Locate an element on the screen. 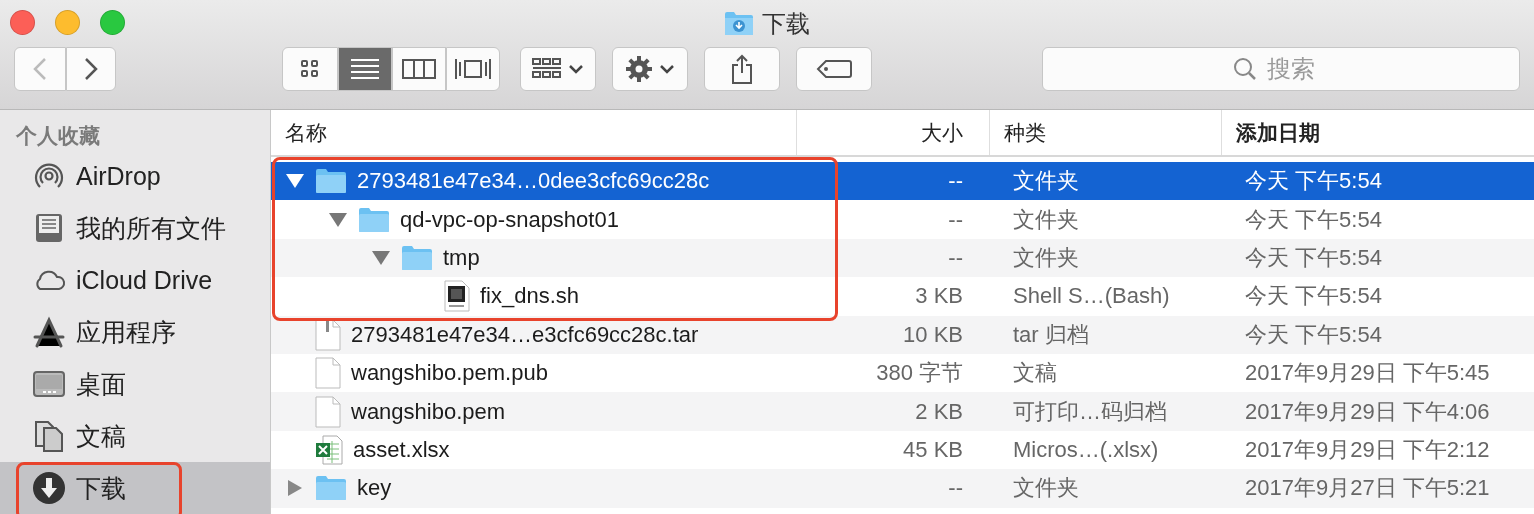 The width and height of the screenshot is (1534, 514). file-name: tmp is located at coordinates (461, 257).